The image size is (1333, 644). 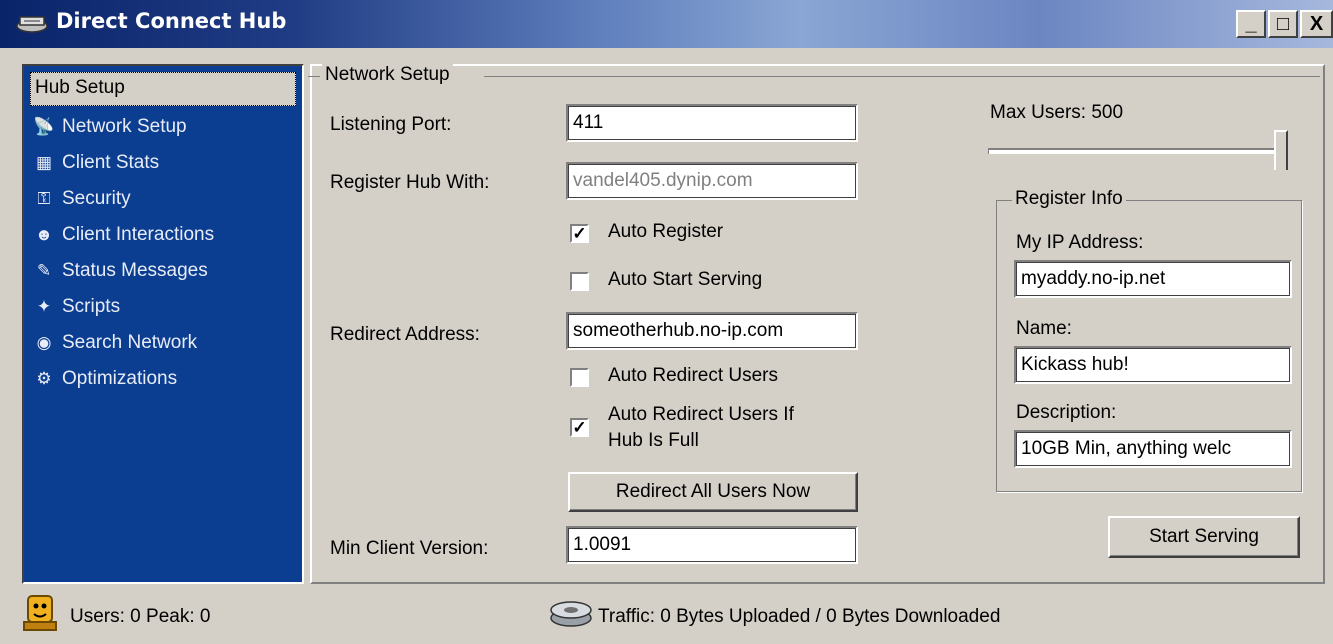 What do you see at coordinates (1316, 24) in the screenshot?
I see `close-button: X` at bounding box center [1316, 24].